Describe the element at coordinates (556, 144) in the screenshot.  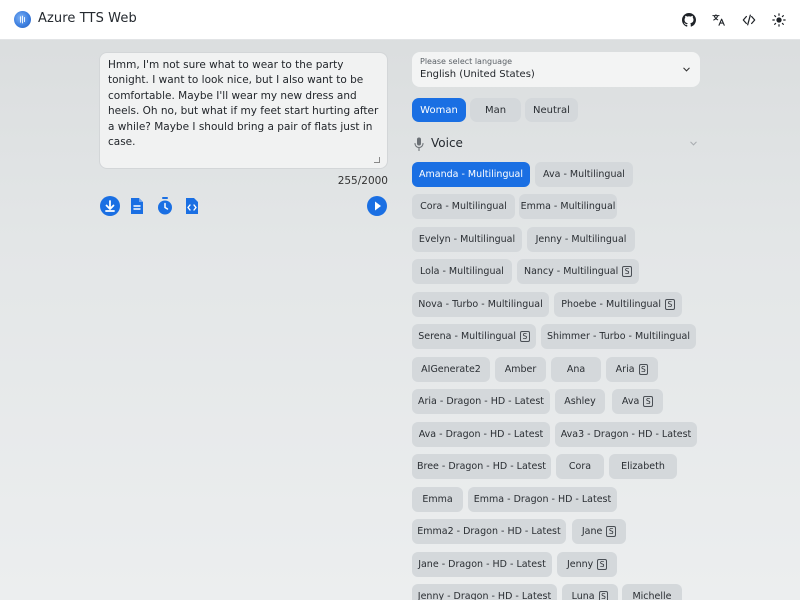
I see `voice-section-header: Voice` at that location.